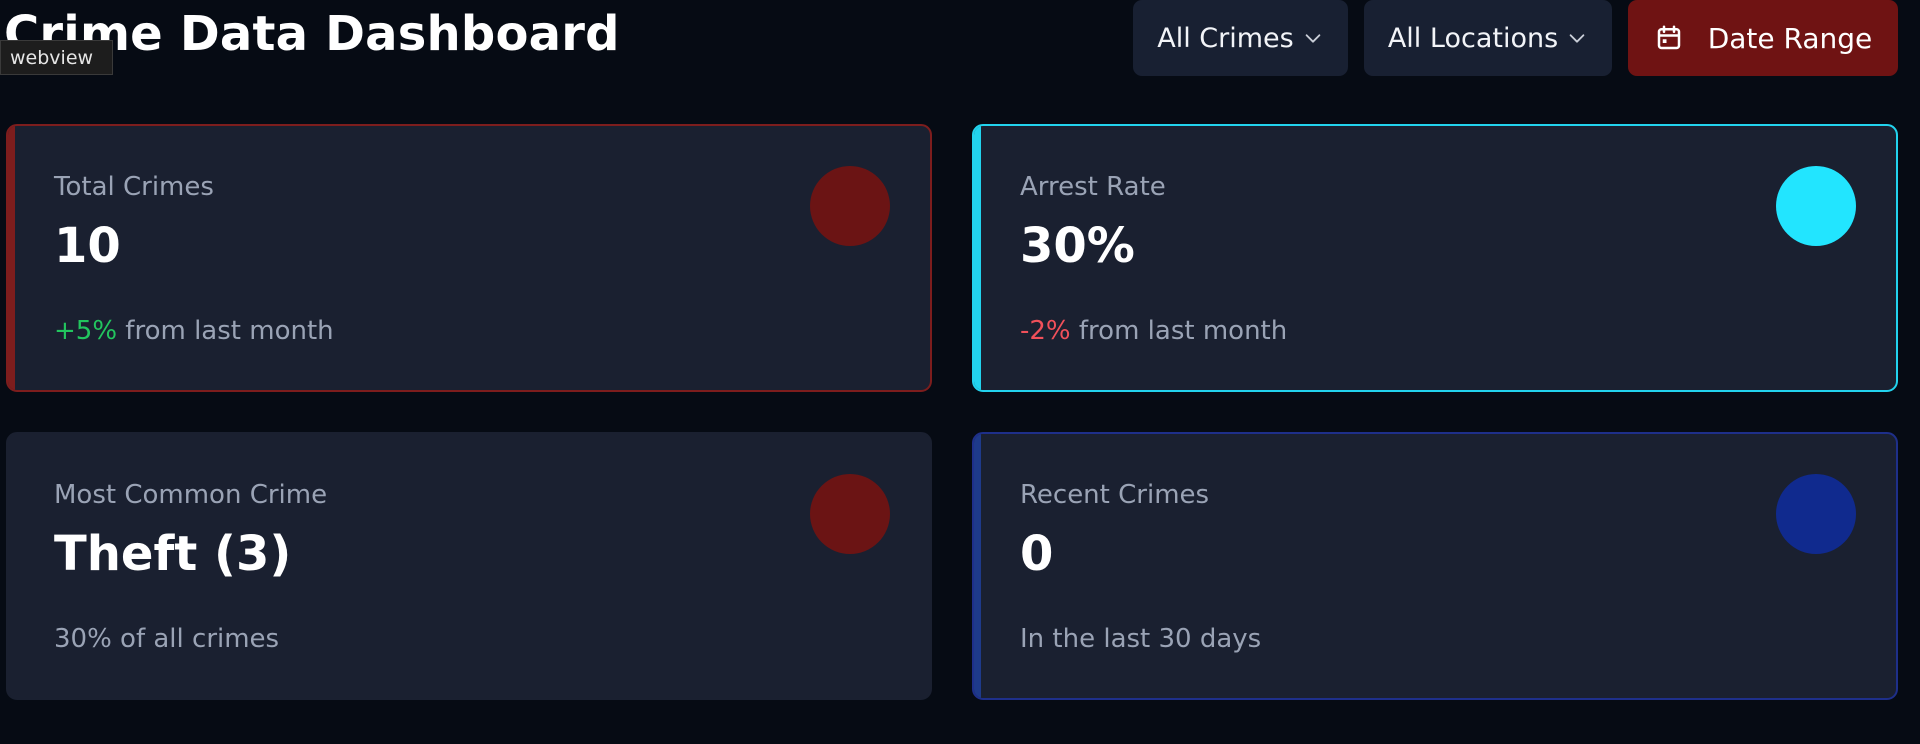 The width and height of the screenshot is (1920, 744). Describe the element at coordinates (1225, 38) in the screenshot. I see `crime-type-dropdown-label: All Crimes` at that location.